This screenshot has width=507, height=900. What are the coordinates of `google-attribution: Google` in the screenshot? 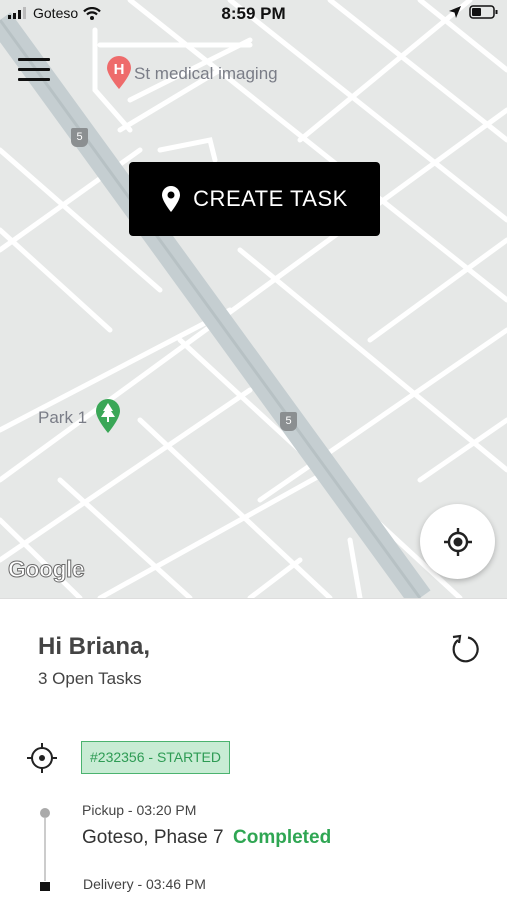 It's located at (46, 569).